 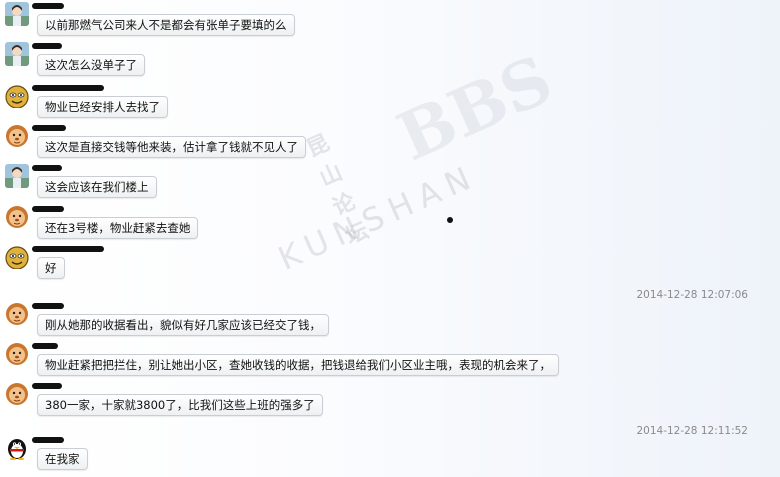 What do you see at coordinates (390, 62) in the screenshot?
I see `chat-message: 这次怎么没单子了` at bounding box center [390, 62].